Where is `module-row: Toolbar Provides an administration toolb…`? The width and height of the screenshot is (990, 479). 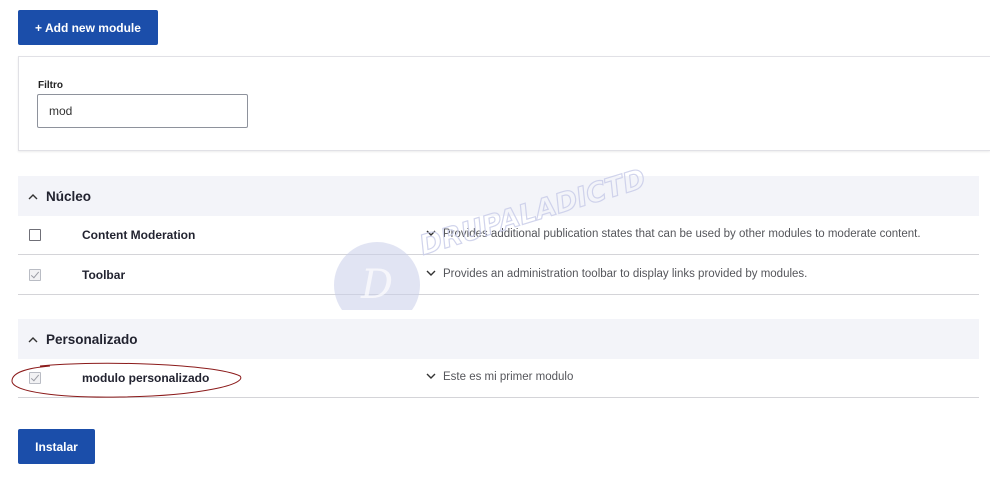 module-row: Toolbar Provides an administration toolb… is located at coordinates (498, 275).